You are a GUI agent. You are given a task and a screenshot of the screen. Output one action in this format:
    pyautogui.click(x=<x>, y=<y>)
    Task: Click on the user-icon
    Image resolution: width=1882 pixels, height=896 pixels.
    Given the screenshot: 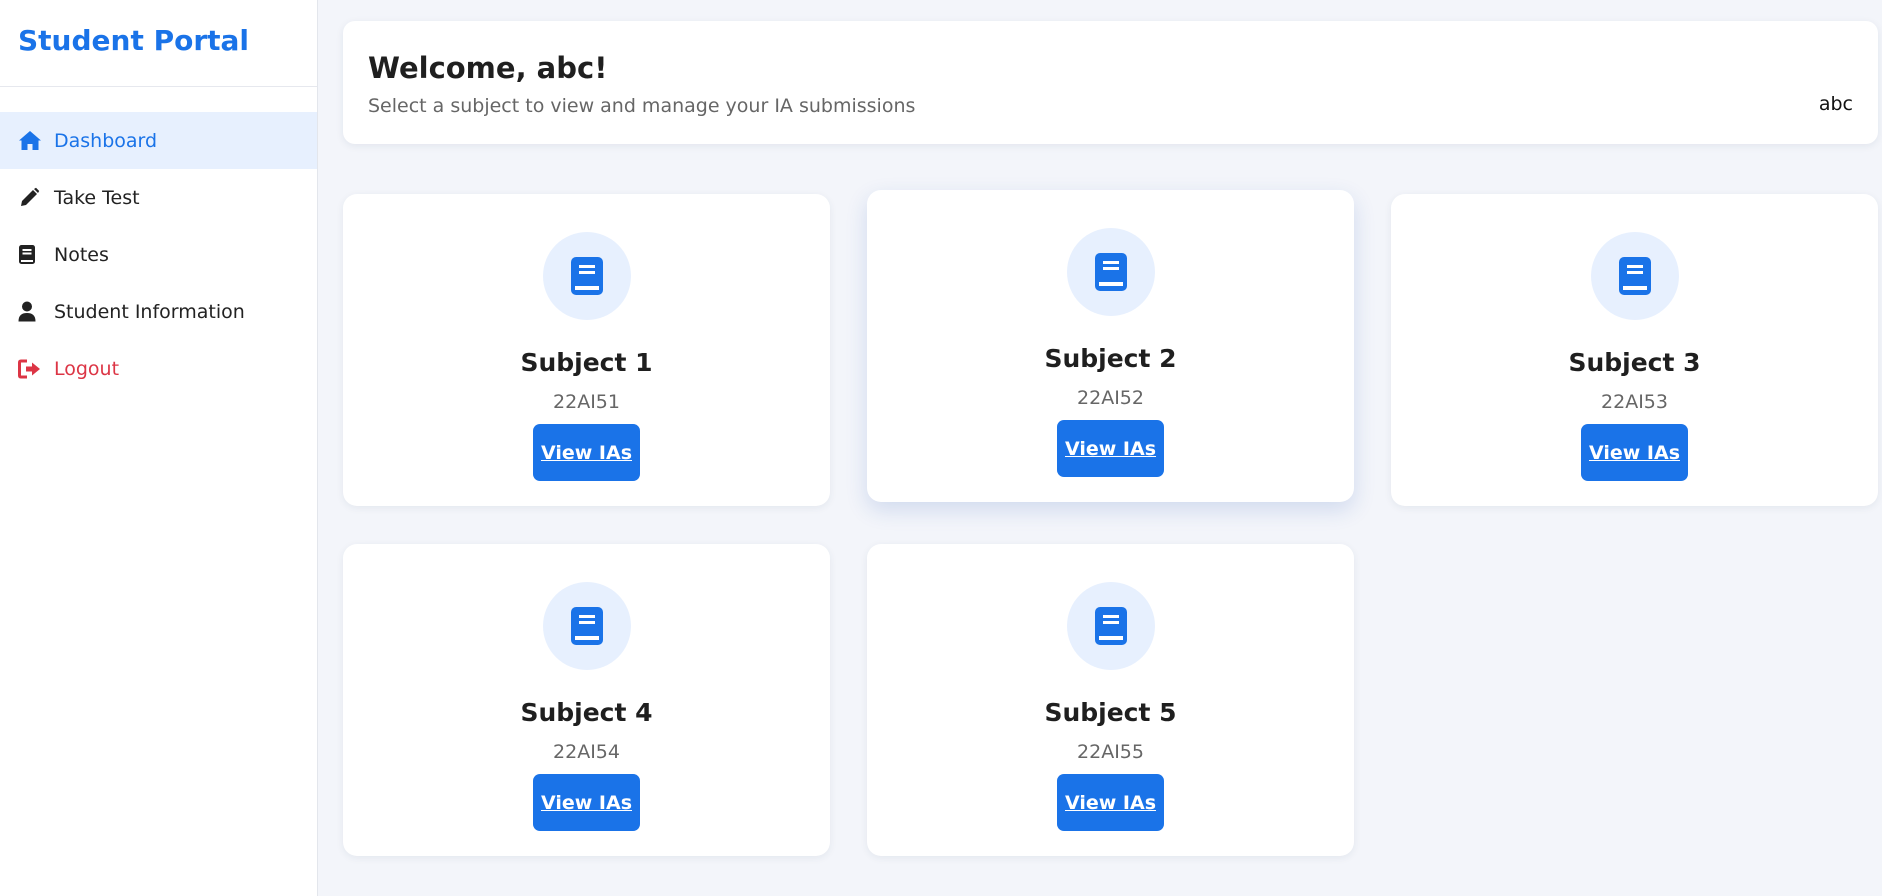 What is the action you would take?
    pyautogui.click(x=31, y=312)
    